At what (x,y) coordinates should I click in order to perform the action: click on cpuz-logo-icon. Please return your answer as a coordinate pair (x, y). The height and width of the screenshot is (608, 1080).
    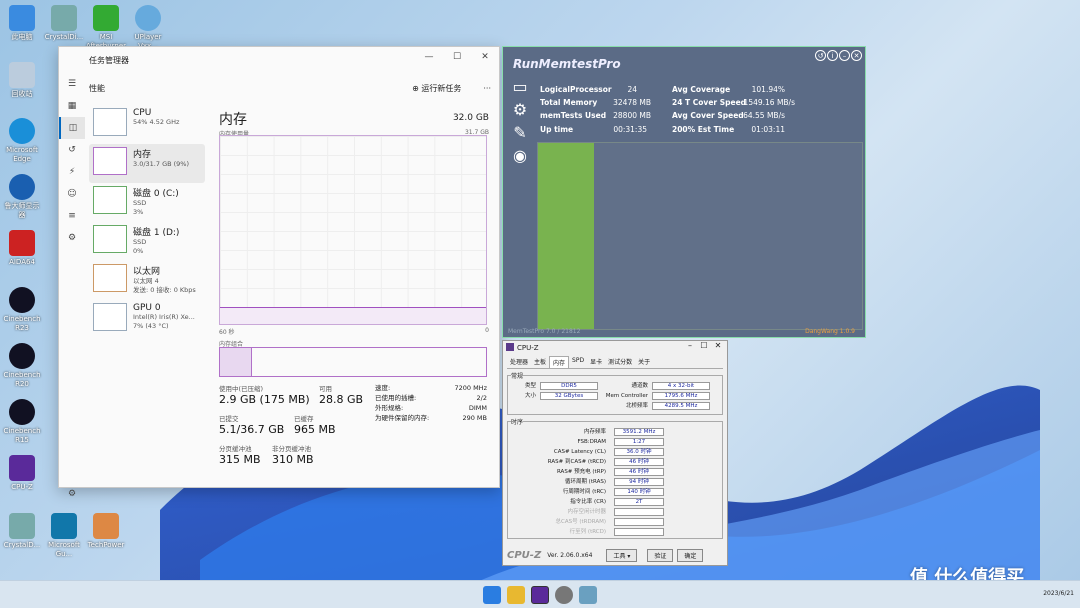
    Looking at the image, I should click on (510, 347).